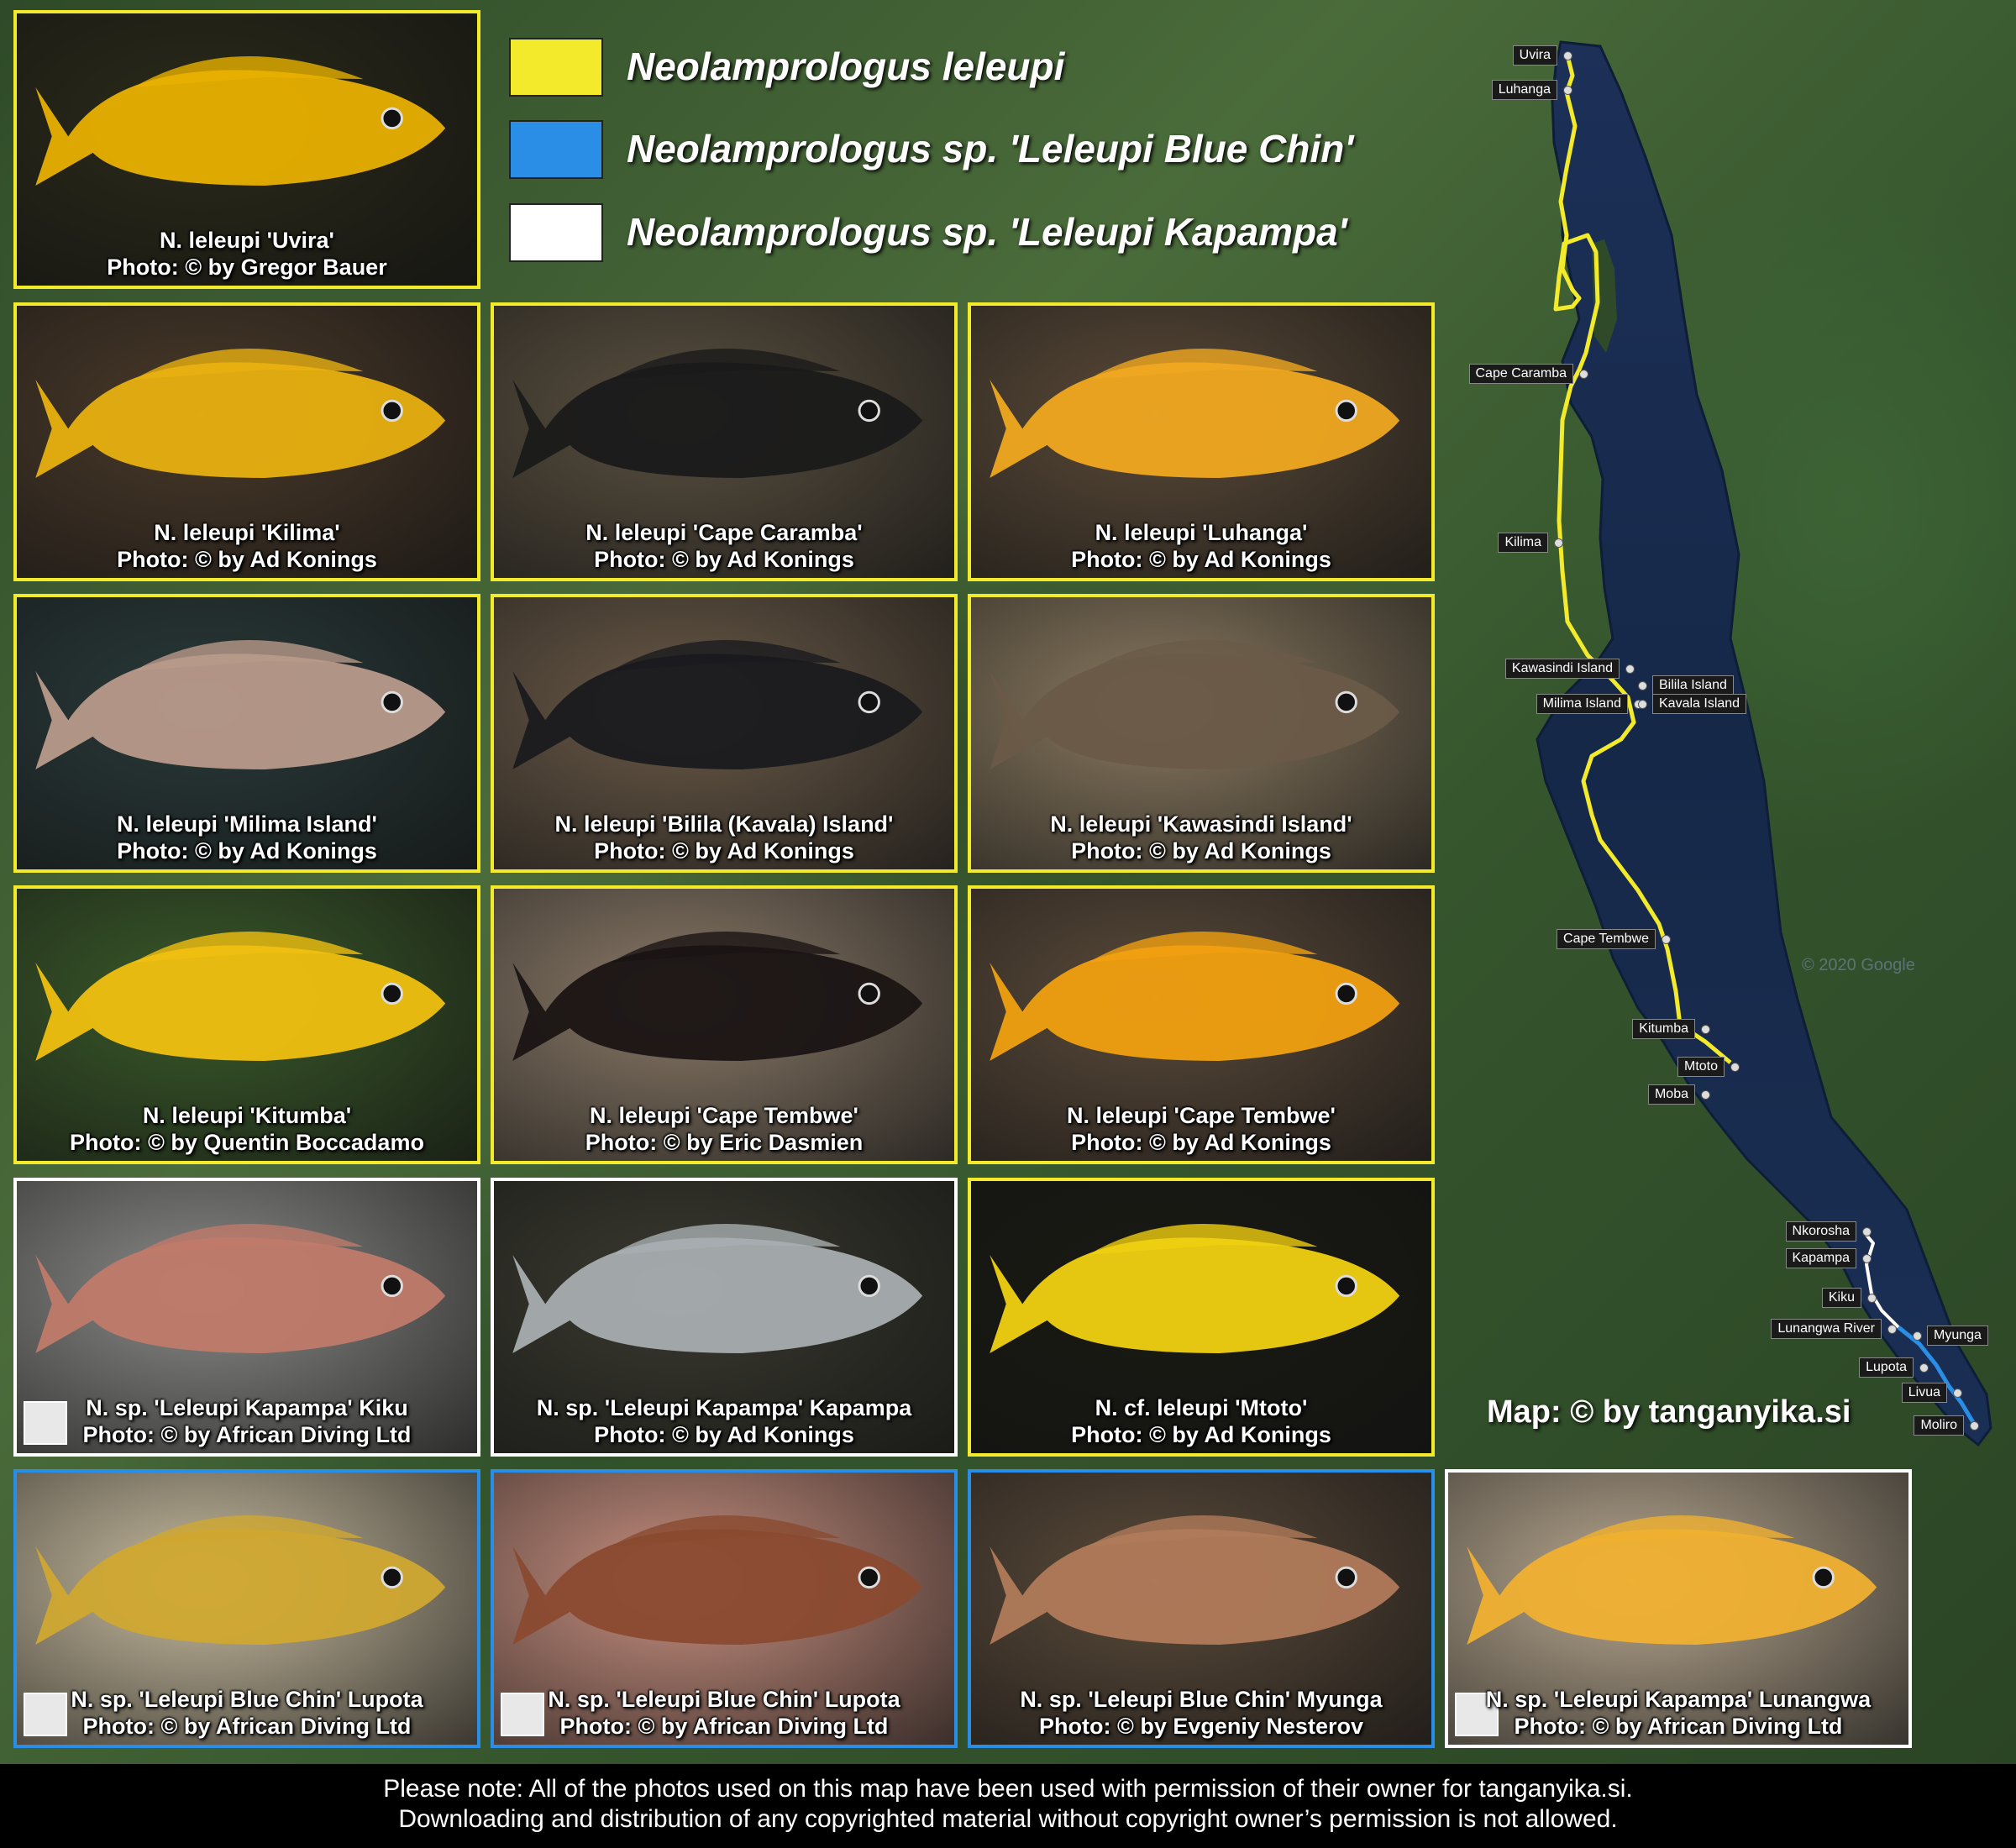  I want to click on location-label: Kitumba, so click(1663, 1029).